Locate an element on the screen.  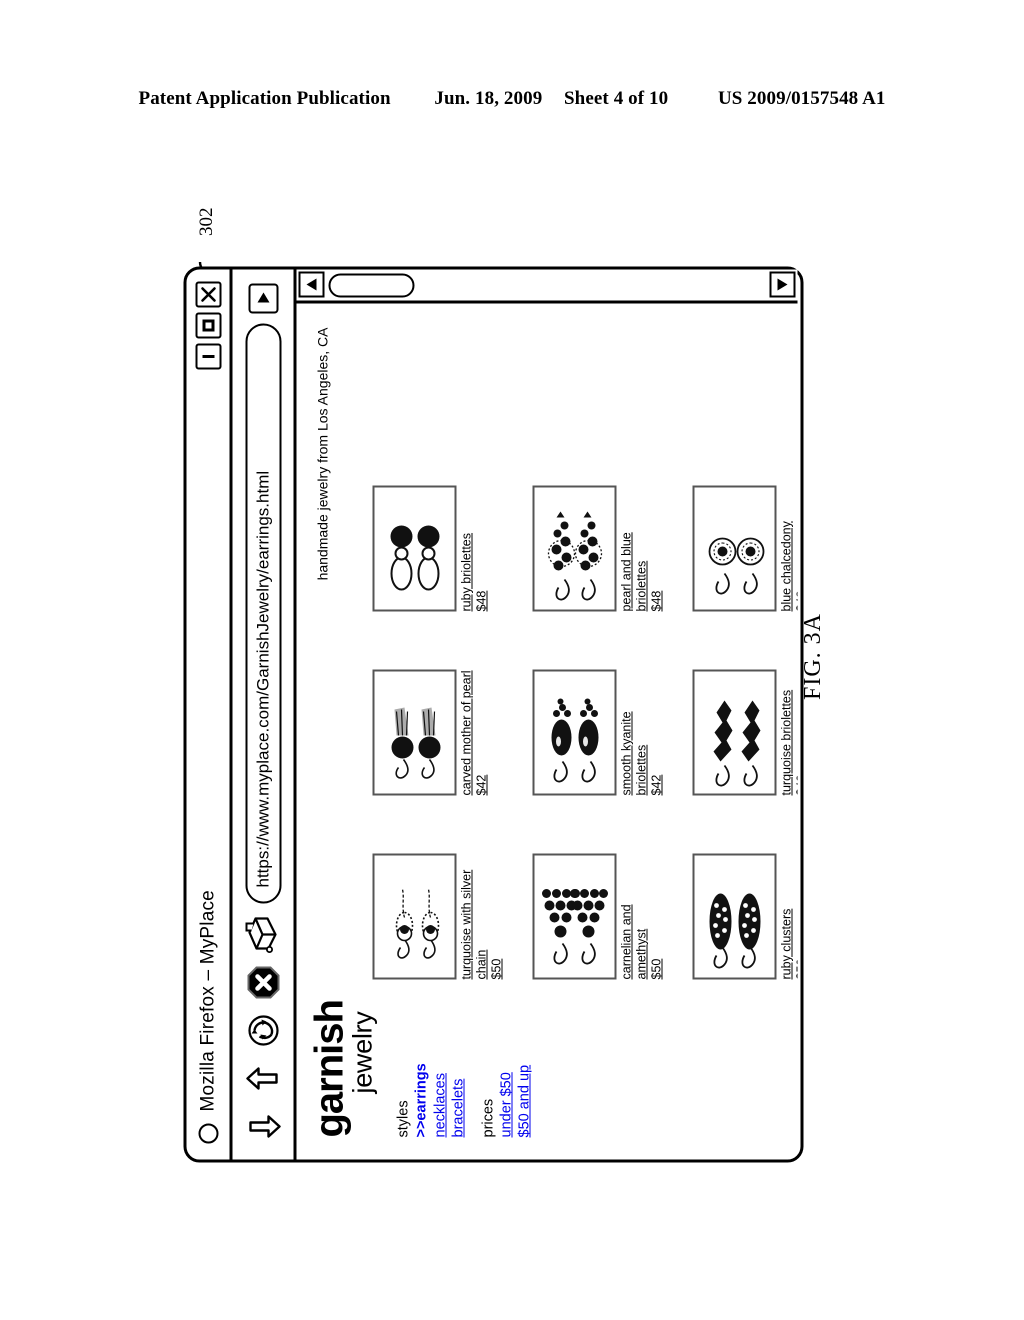
scrollbar-thumb is located at coordinates (371, 285).